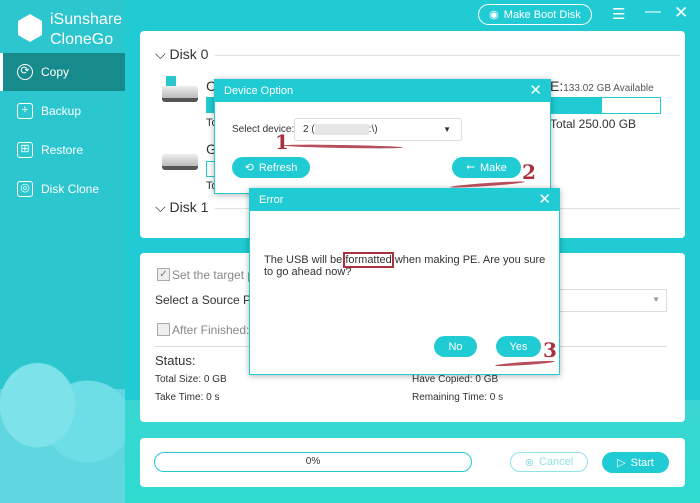 This screenshot has width=700, height=503. Describe the element at coordinates (494, 15) in the screenshot. I see `disc-icon: ◉` at that location.